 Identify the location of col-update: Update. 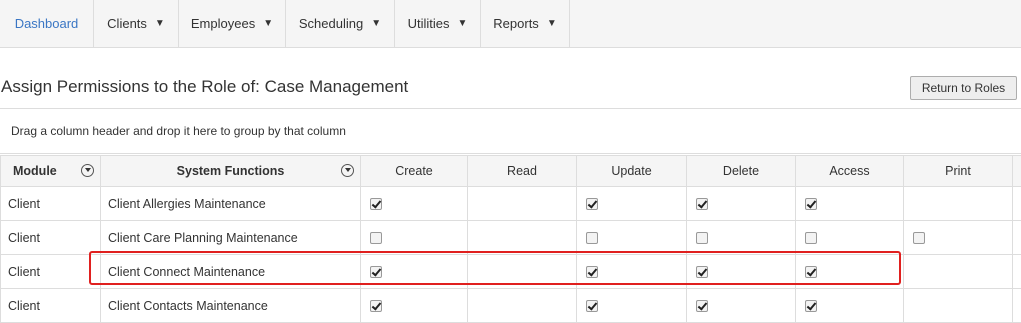
(632, 171).